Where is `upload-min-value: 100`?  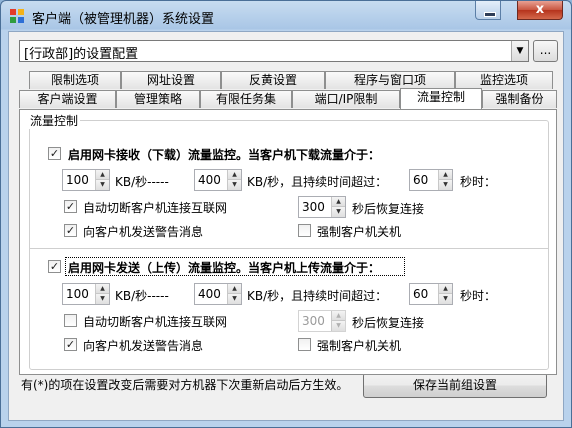 upload-min-value: 100 is located at coordinates (77, 294).